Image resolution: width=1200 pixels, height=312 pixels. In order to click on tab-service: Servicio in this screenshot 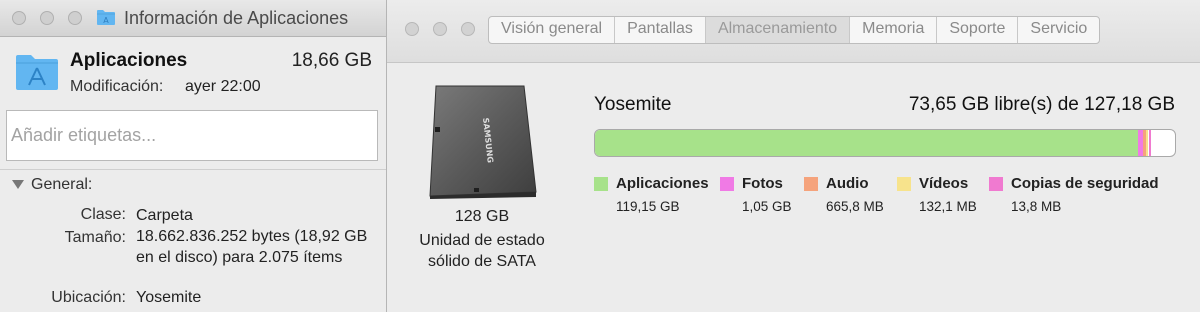, I will do `click(1058, 30)`.